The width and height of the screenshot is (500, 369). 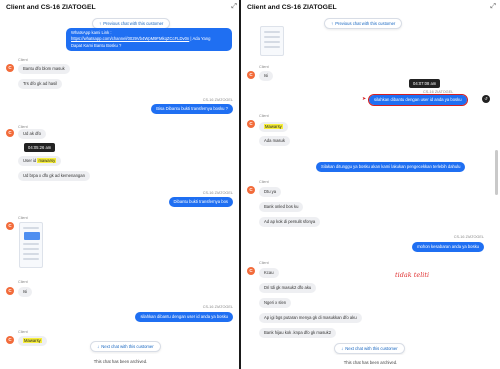 What do you see at coordinates (47, 160) in the screenshot?
I see `highlighted-user-id: mawarsy` at bounding box center [47, 160].